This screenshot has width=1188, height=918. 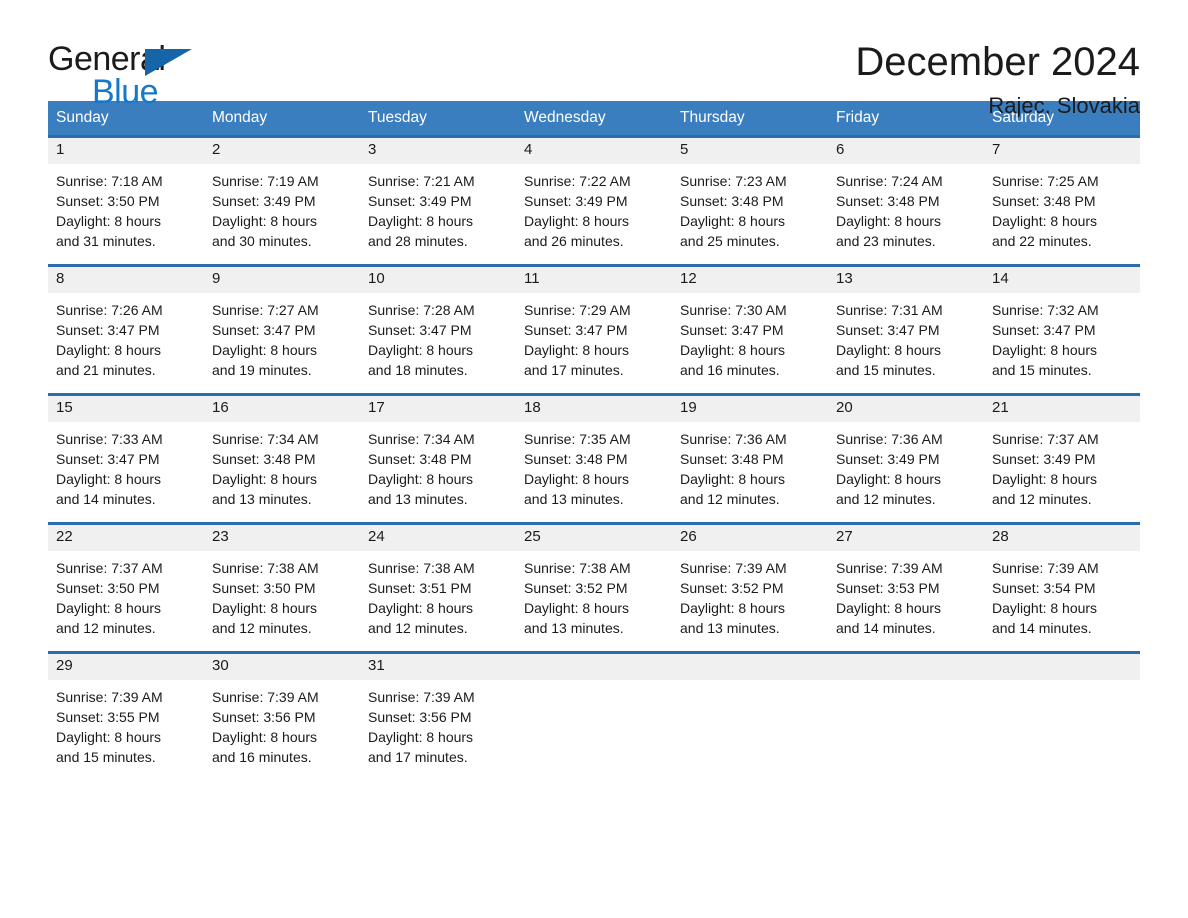 What do you see at coordinates (1062, 538) in the screenshot?
I see `day-number-28: 28` at bounding box center [1062, 538].